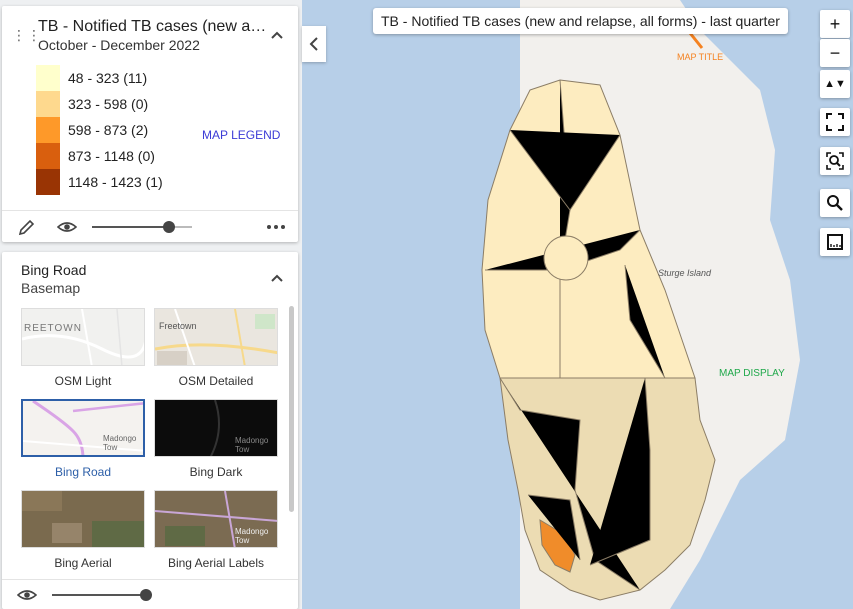 This screenshot has width=853, height=609. I want to click on legend-label: 323 - 598 (0), so click(108, 104).